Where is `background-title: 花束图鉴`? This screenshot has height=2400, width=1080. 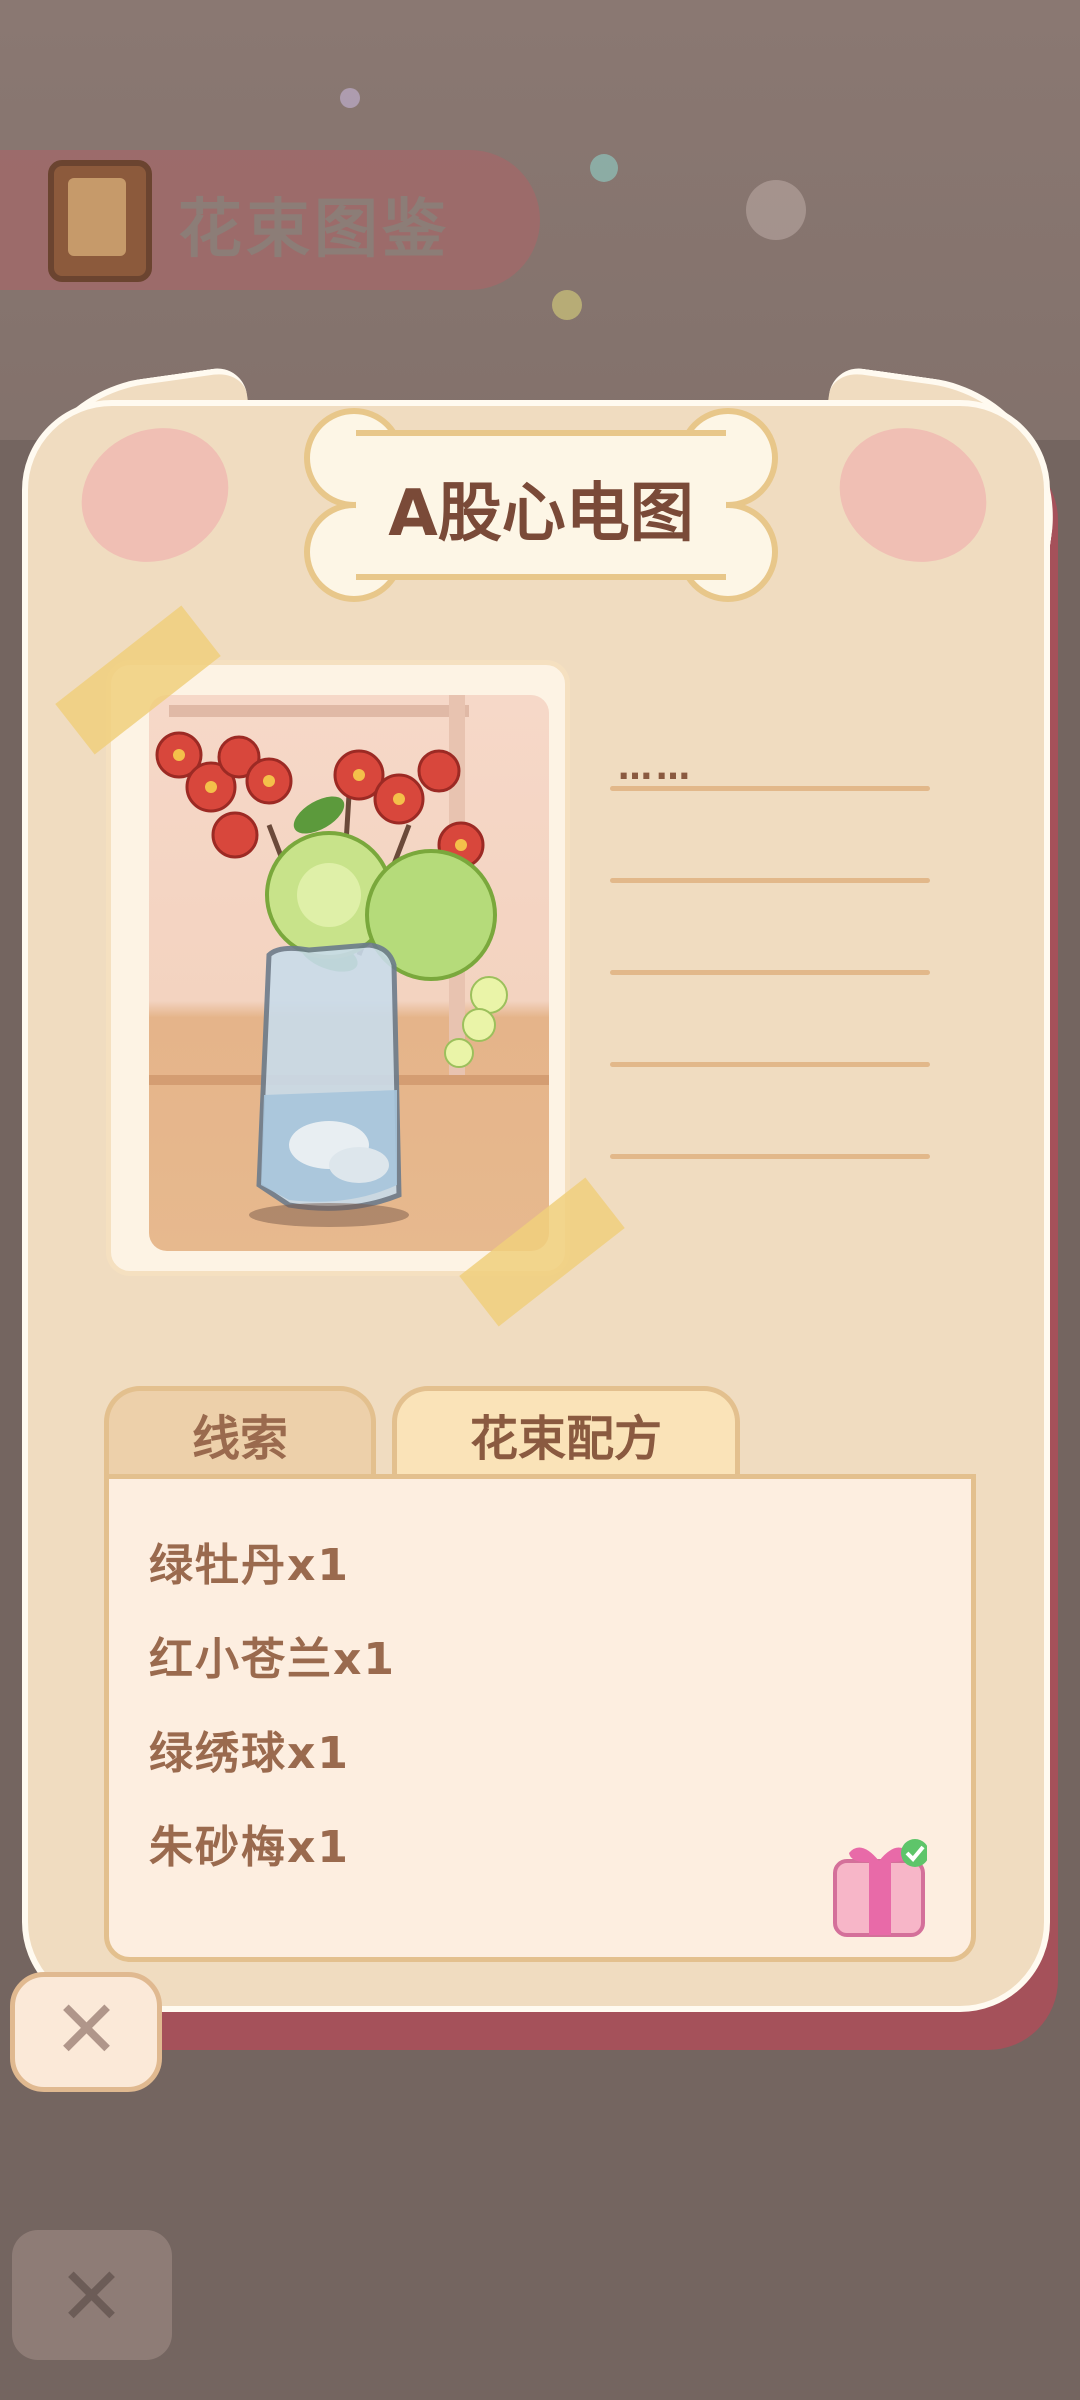 background-title: 花束图鉴 is located at coordinates (314, 230).